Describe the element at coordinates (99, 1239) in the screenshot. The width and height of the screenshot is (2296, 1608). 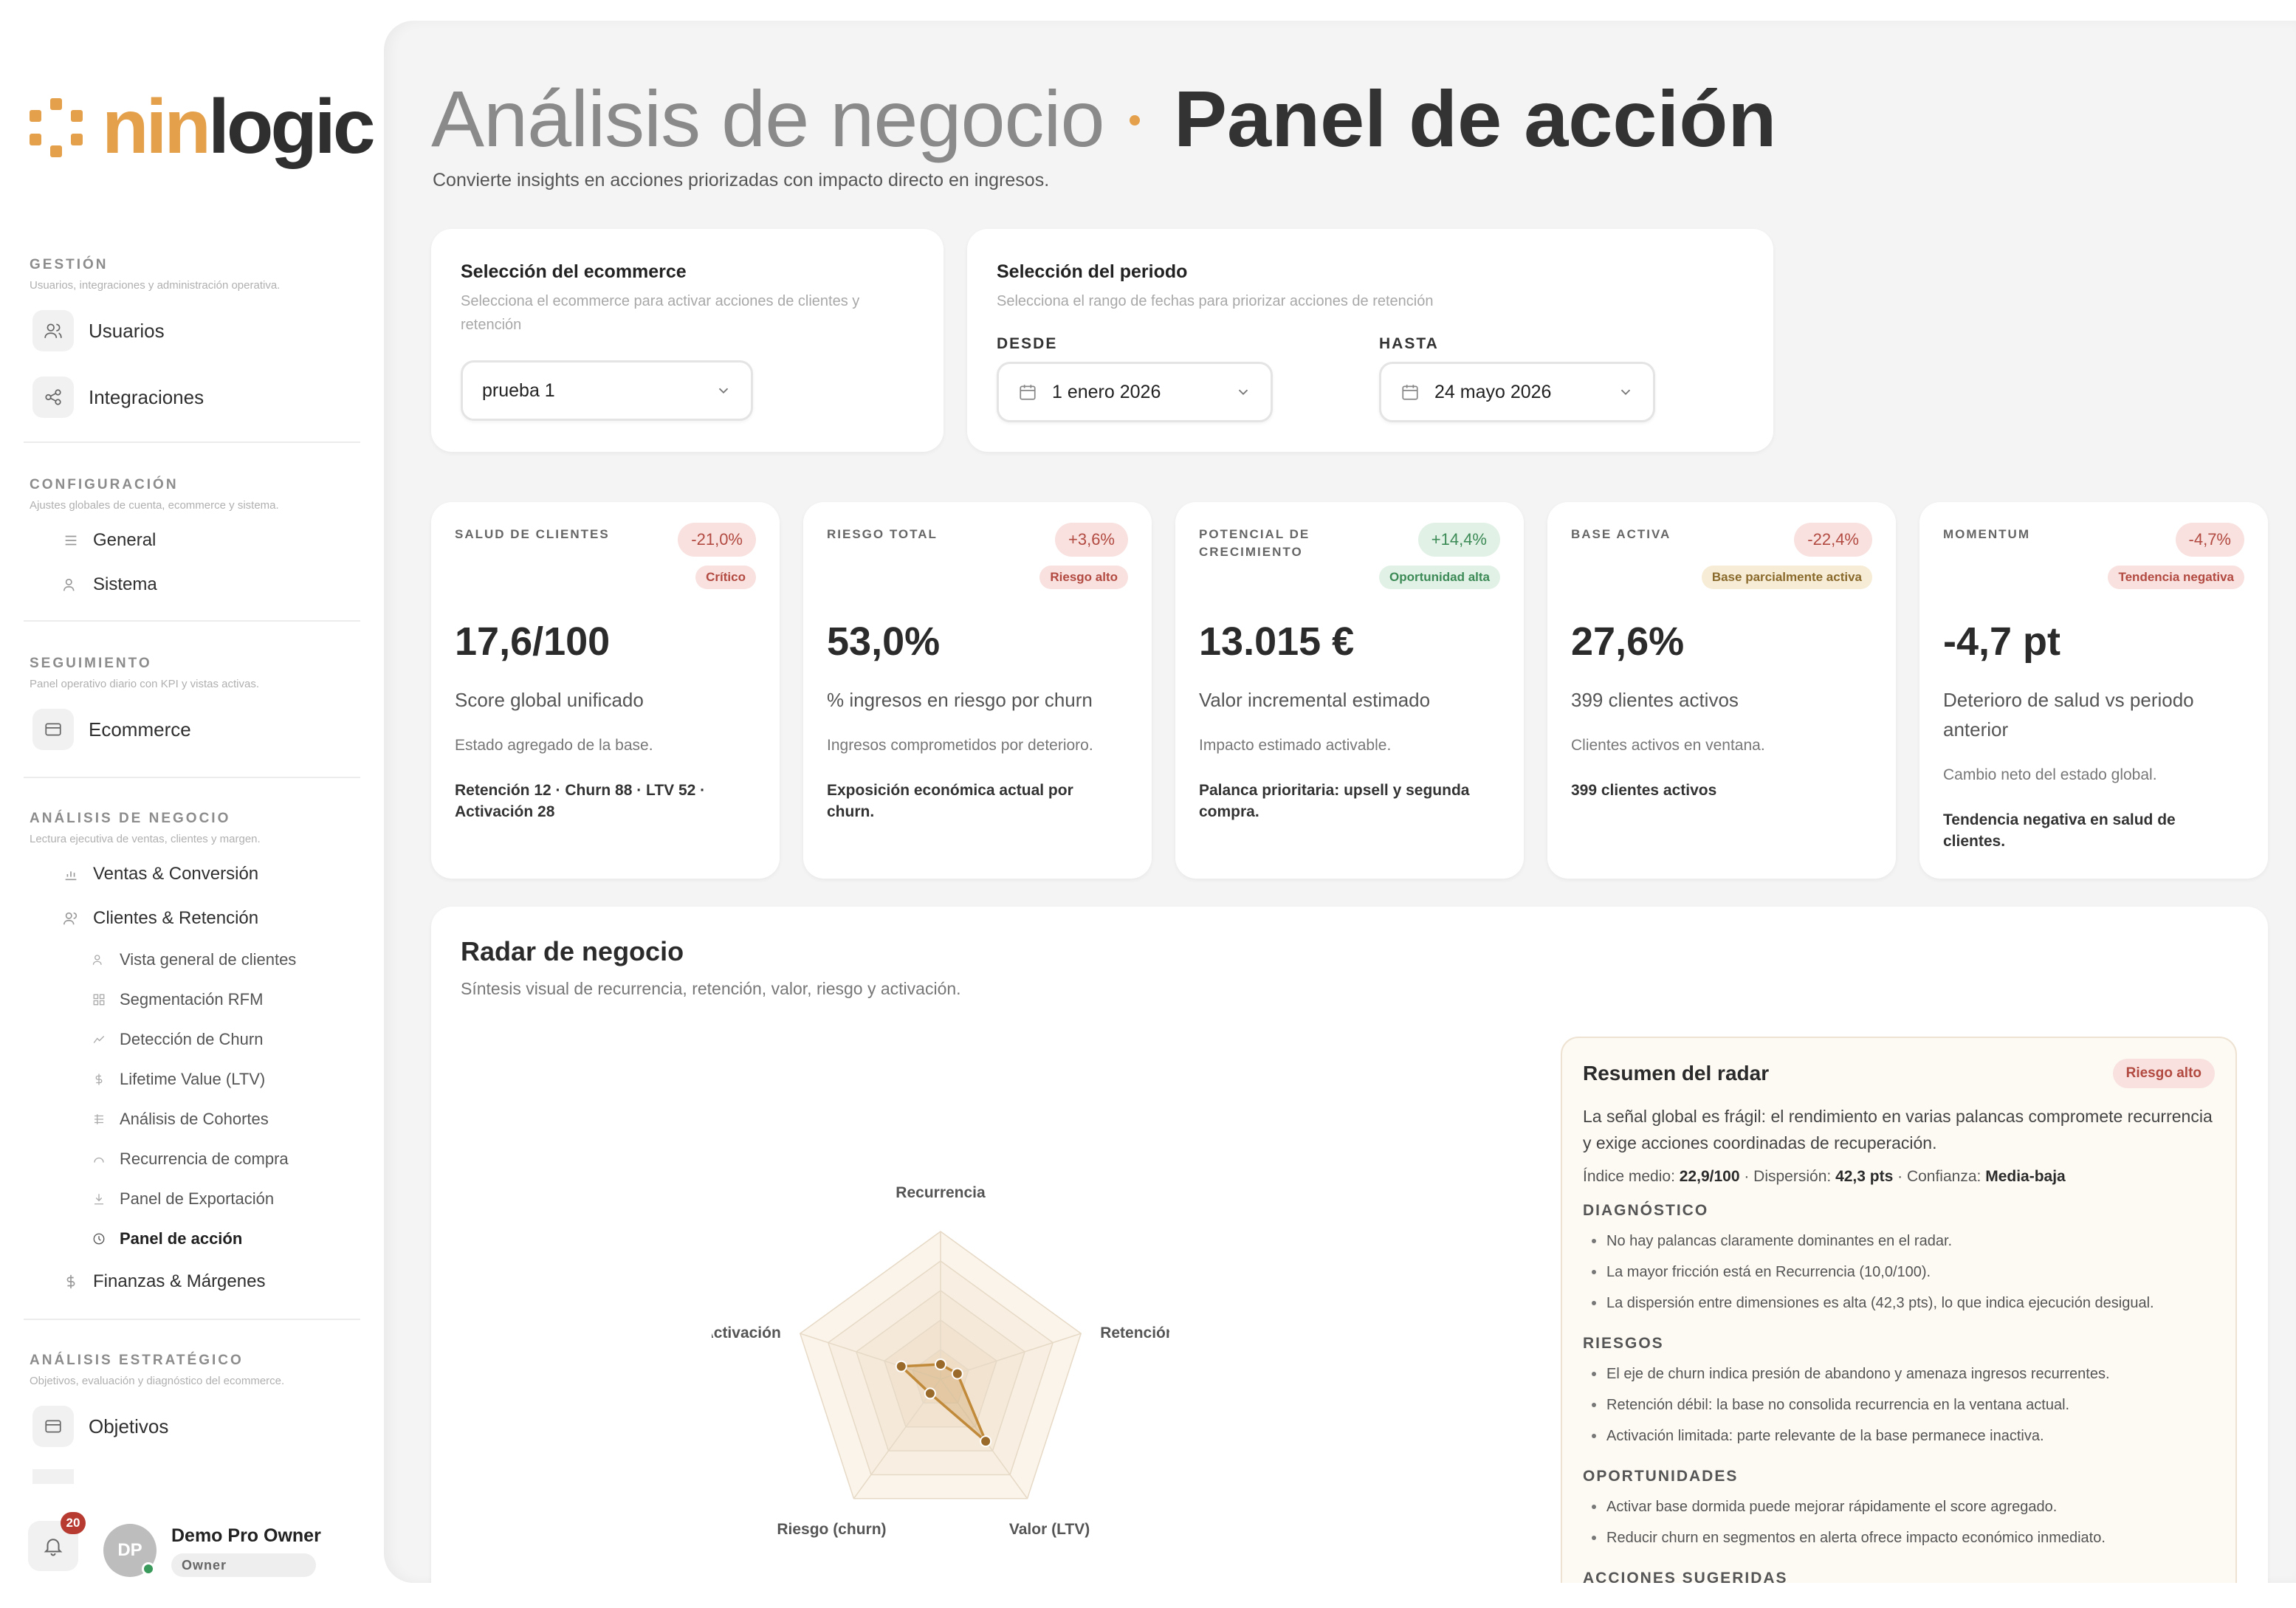
I see `clock-icon` at that location.